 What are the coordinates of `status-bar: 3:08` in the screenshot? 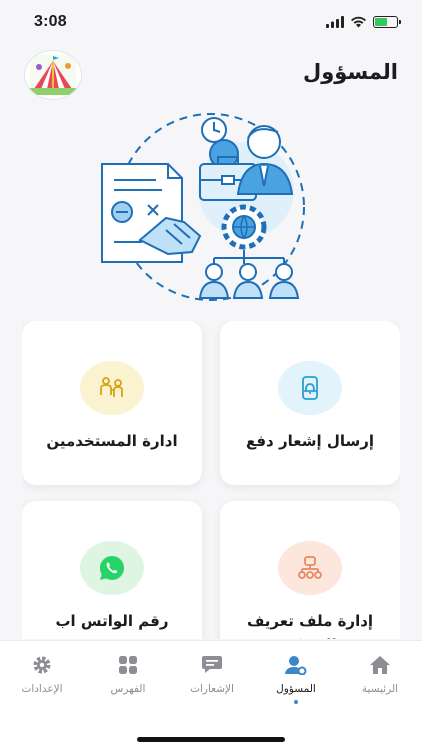 It's located at (211, 22).